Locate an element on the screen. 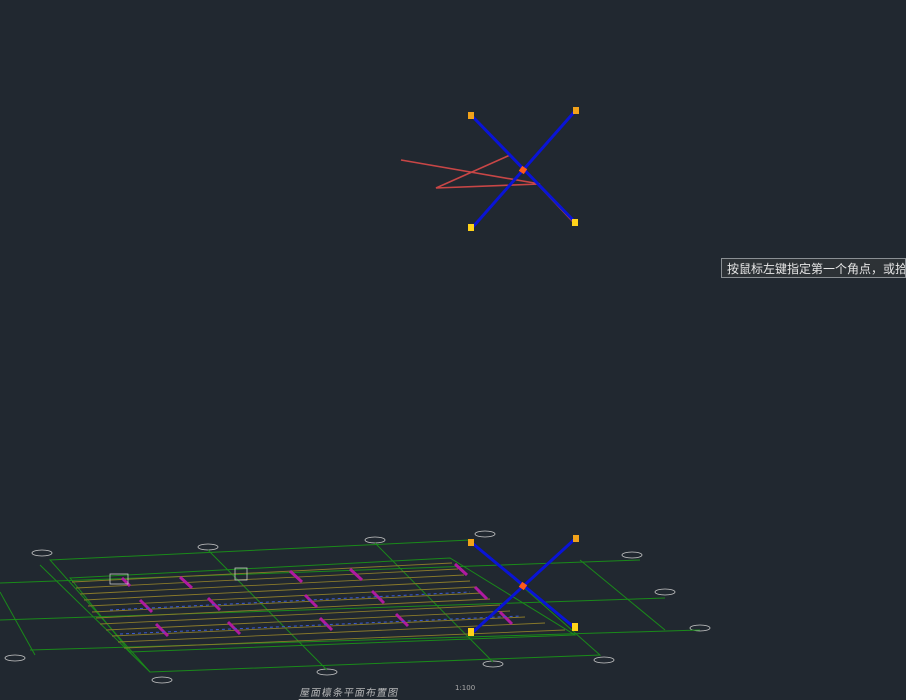 This screenshot has height=700, width=906. path-polyline is located at coordinates (488, 189).